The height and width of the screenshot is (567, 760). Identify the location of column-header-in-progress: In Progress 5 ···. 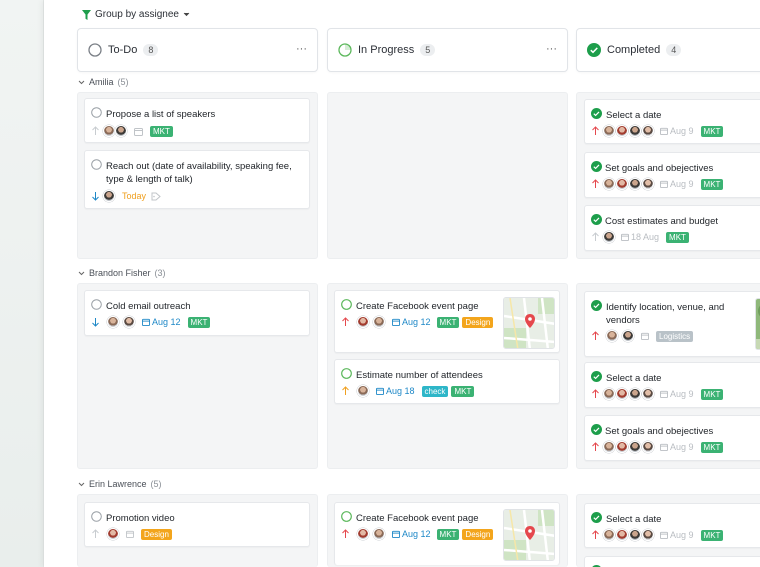
(447, 50).